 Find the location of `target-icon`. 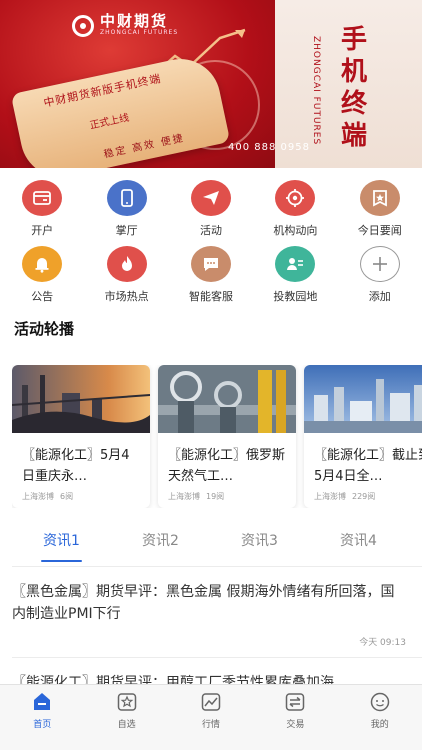

target-icon is located at coordinates (295, 198).